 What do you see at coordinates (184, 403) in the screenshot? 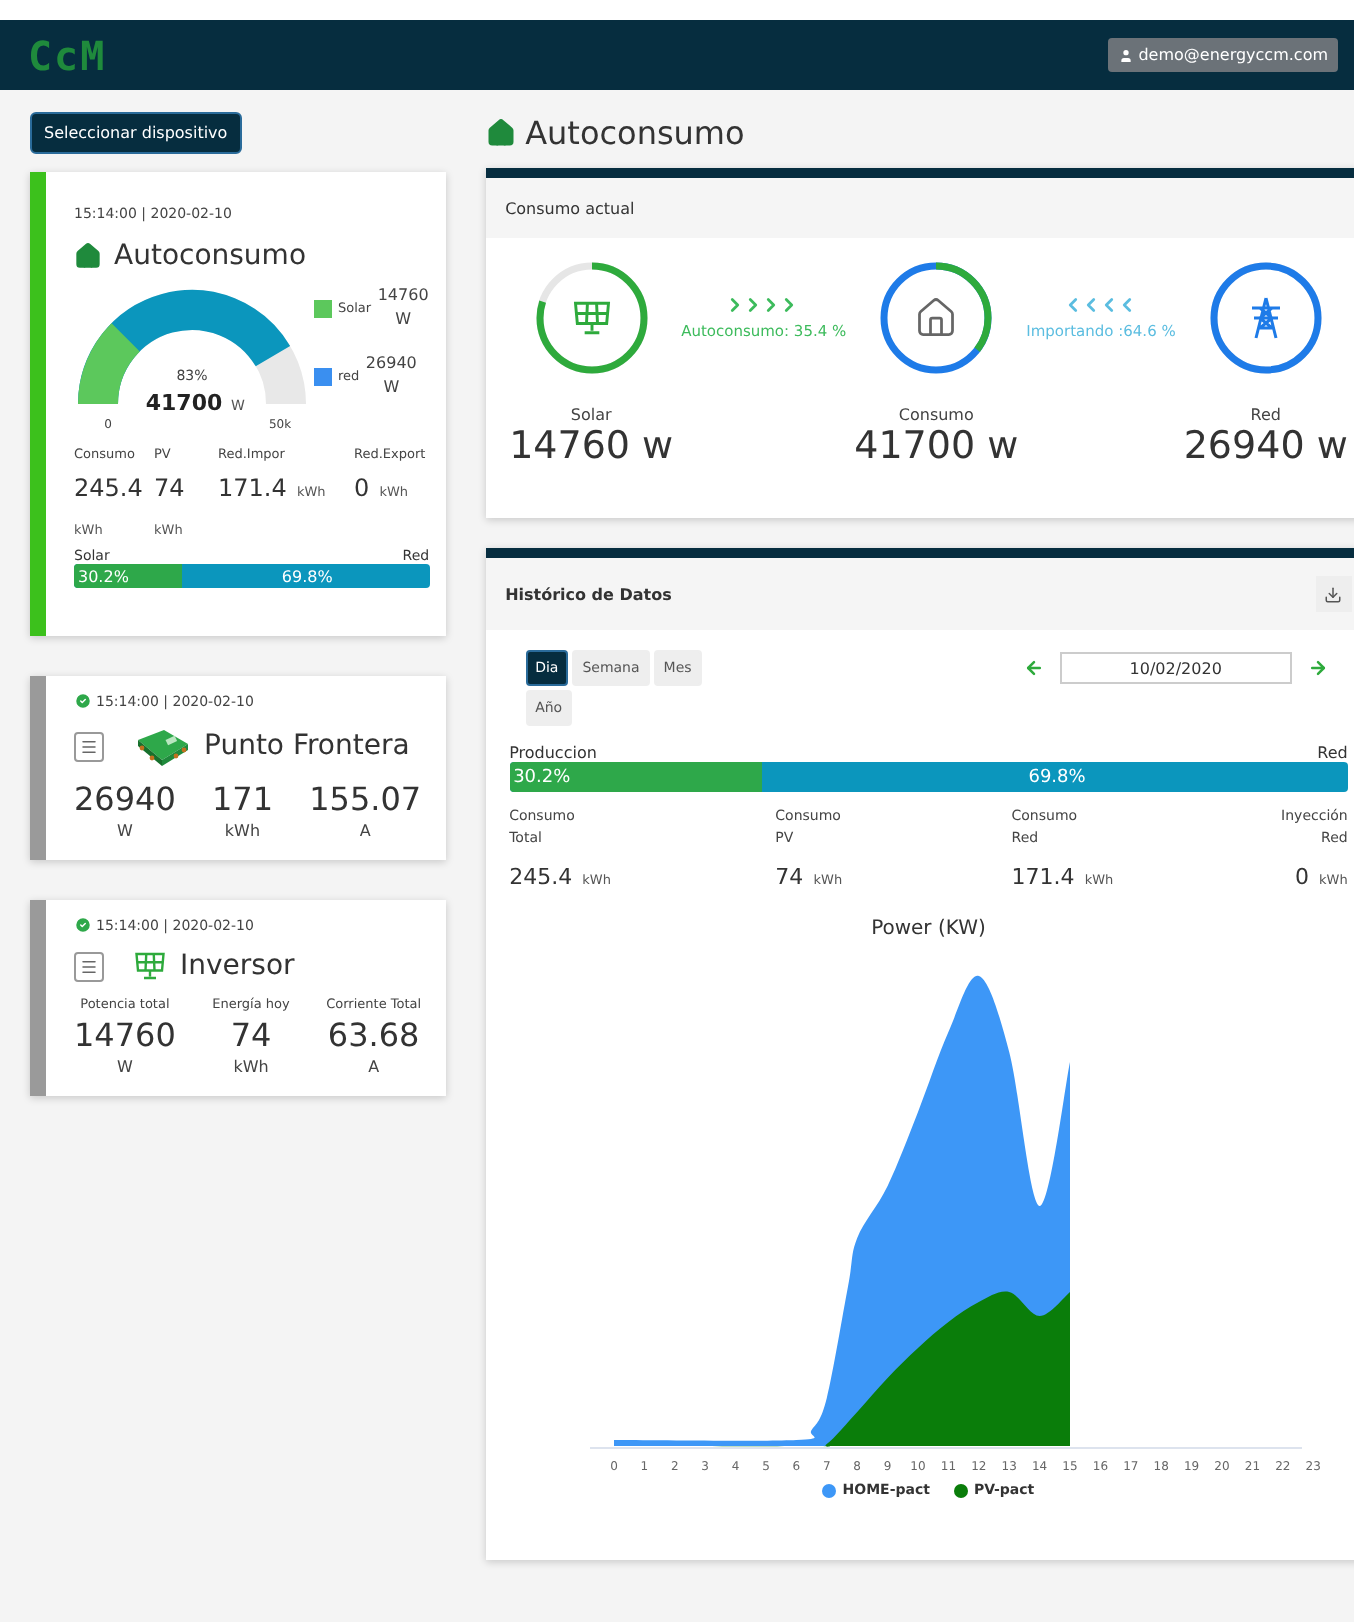
I see `gauge-value: 41700` at bounding box center [184, 403].